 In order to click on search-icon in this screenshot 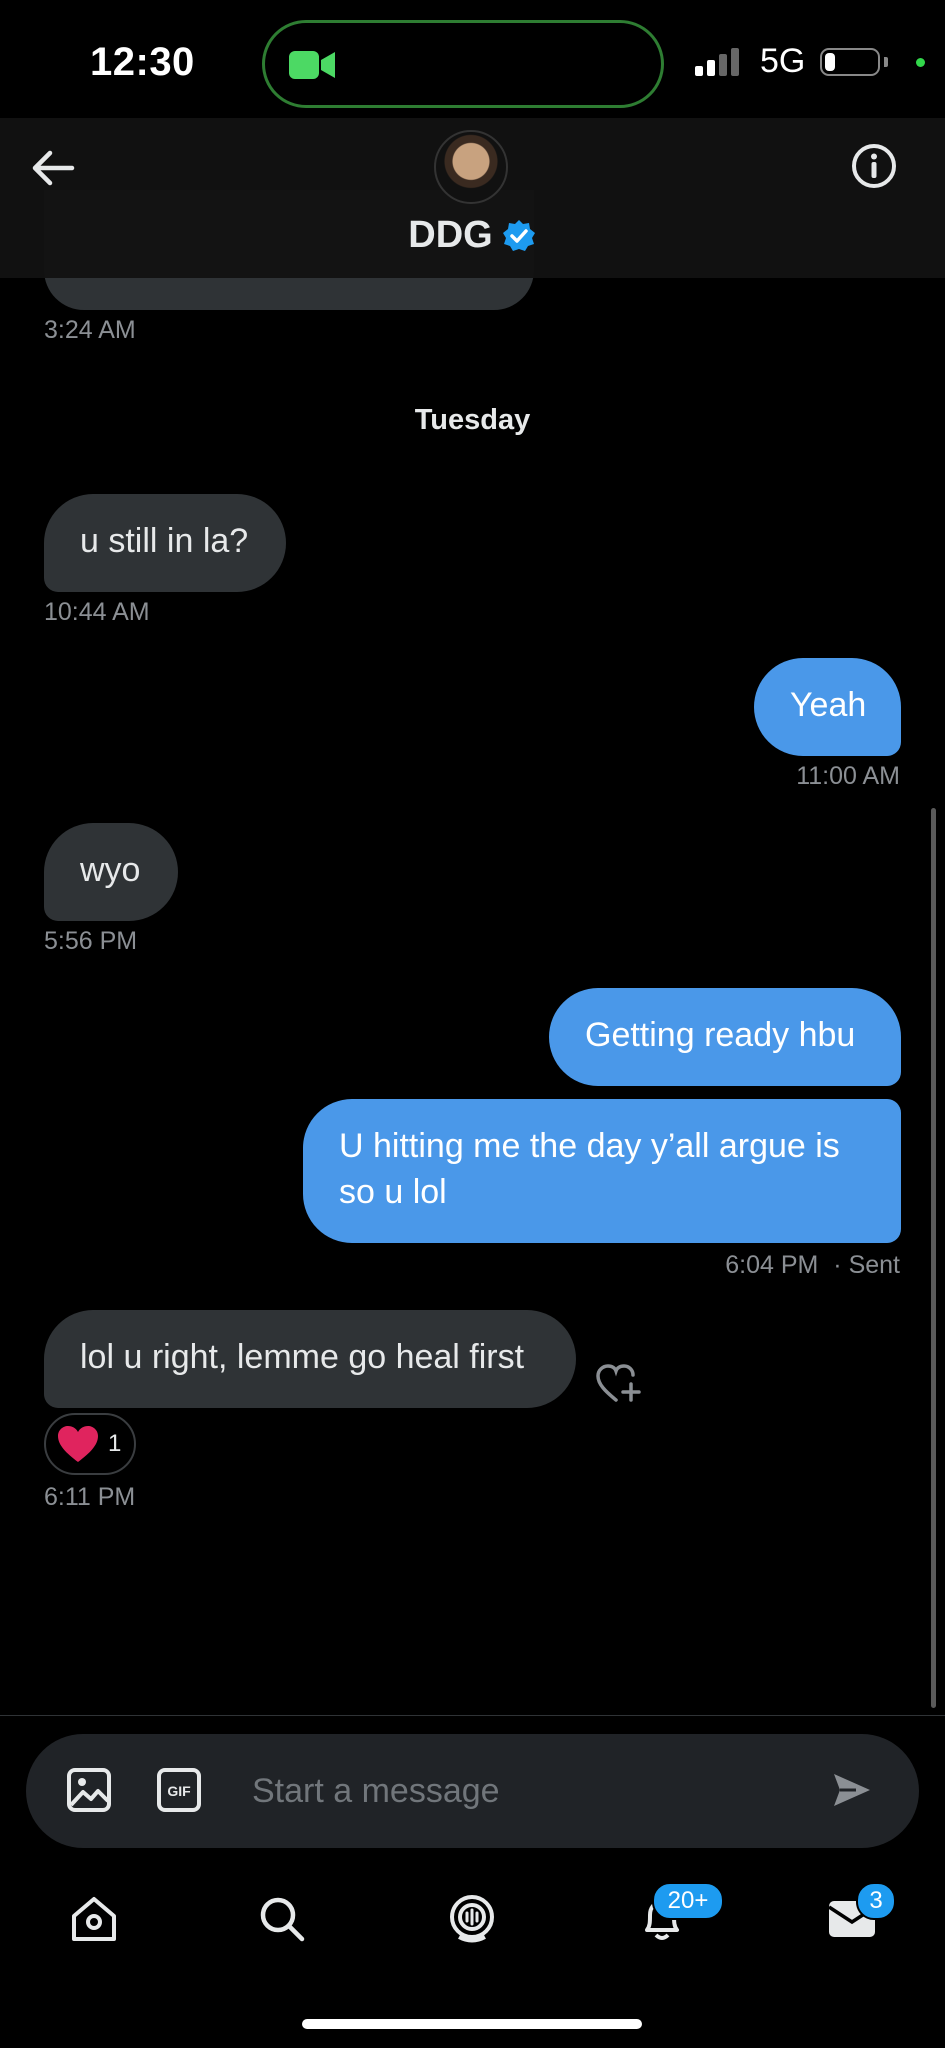, I will do `click(282, 1919)`.